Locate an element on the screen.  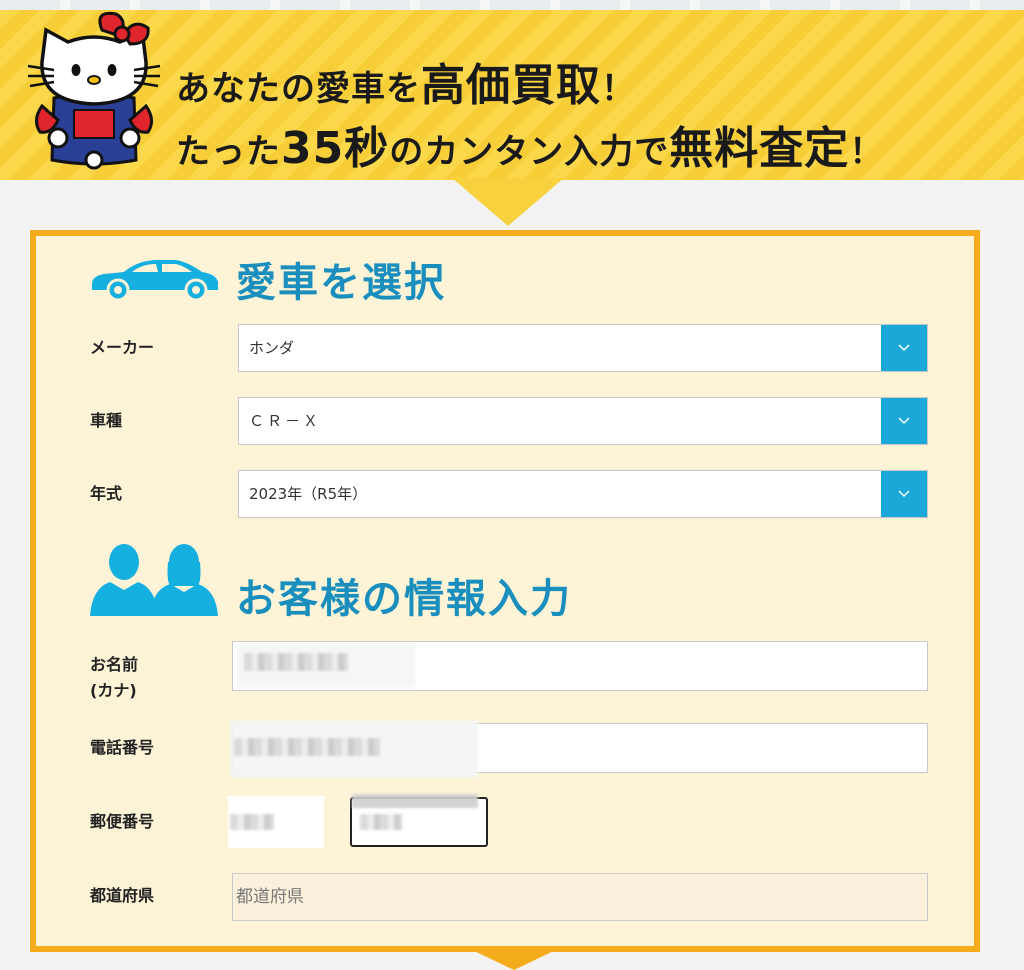
zip-label: 郵便番号 is located at coordinates (122, 821).